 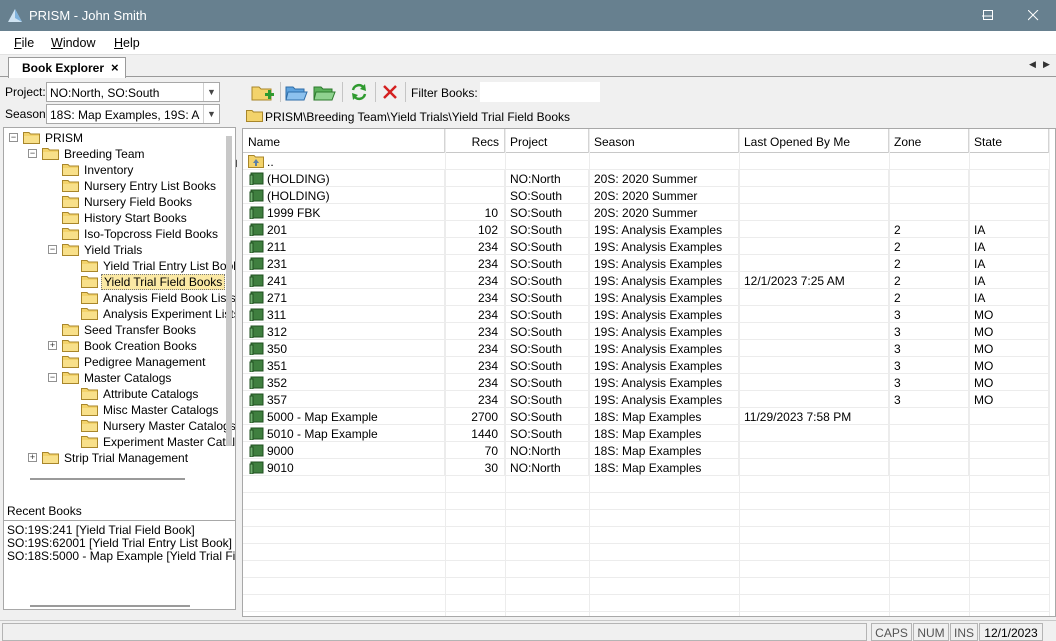 What do you see at coordinates (390, 92) in the screenshot?
I see `delete-button` at bounding box center [390, 92].